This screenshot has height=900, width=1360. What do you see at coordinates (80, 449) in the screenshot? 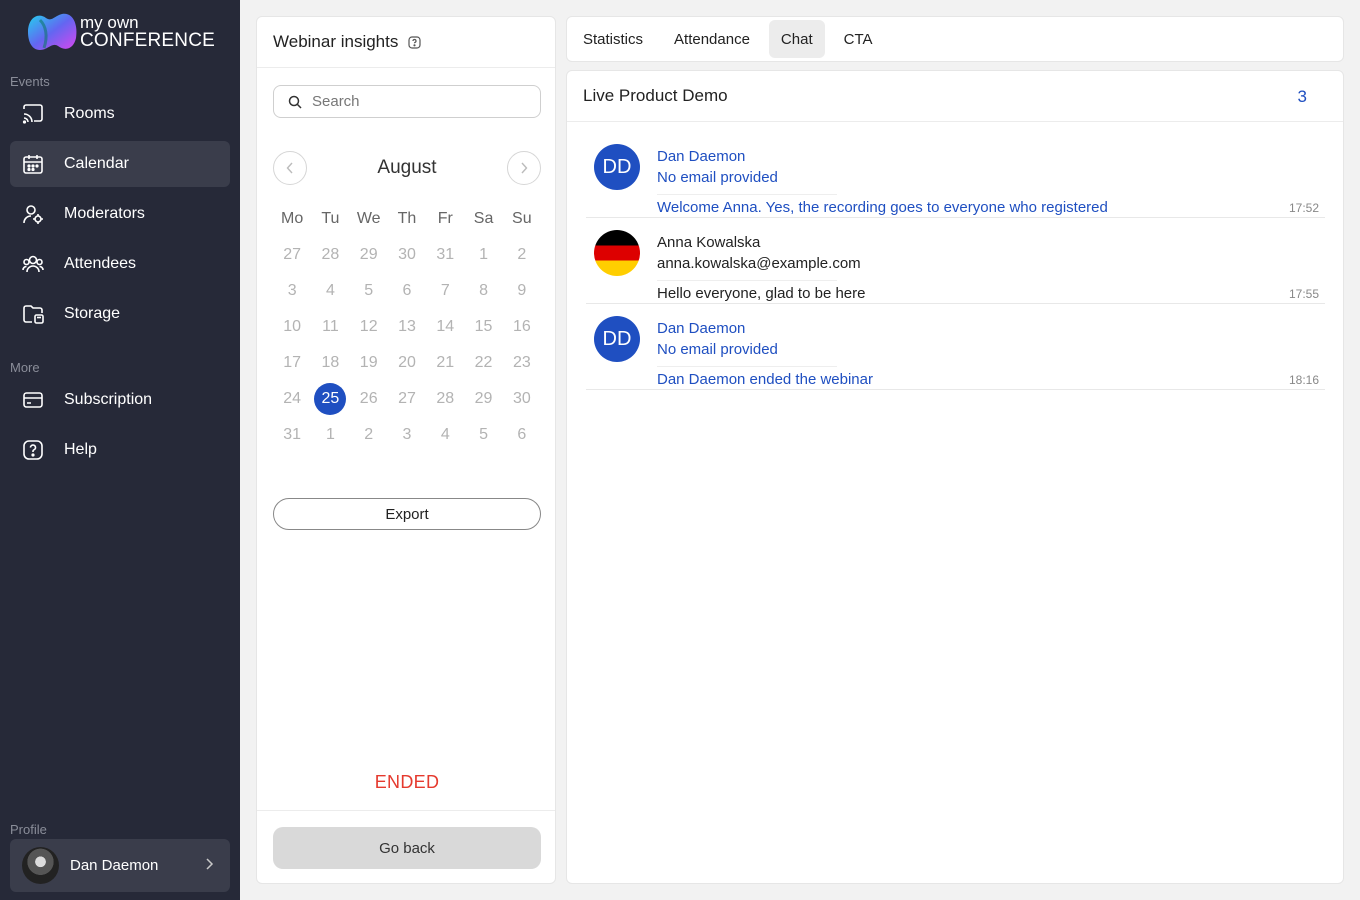
I see `sidebar-item-label: Help` at bounding box center [80, 449].